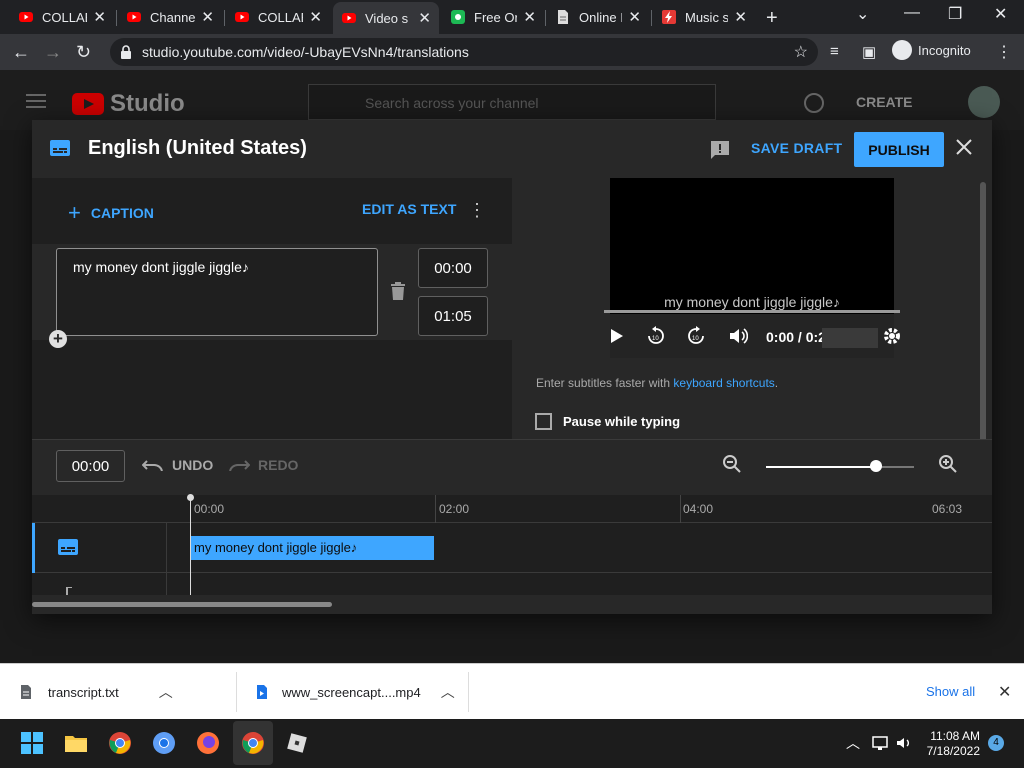 This screenshot has height=768, width=1024. Describe the element at coordinates (90, 466) in the screenshot. I see `timeline-current-time-input: 00:00` at that location.